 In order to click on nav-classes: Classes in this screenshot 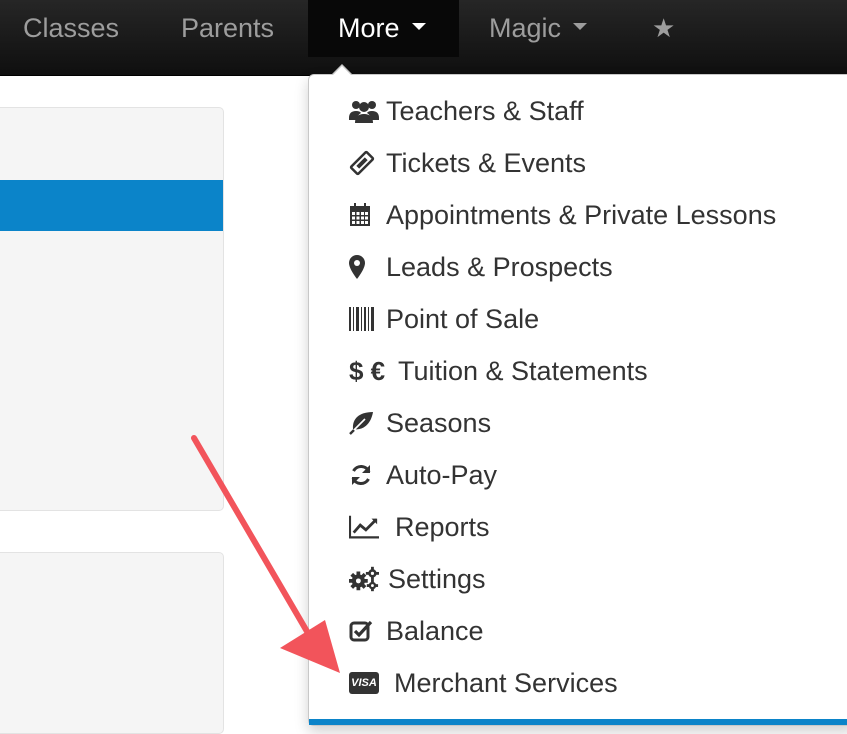, I will do `click(71, 28)`.